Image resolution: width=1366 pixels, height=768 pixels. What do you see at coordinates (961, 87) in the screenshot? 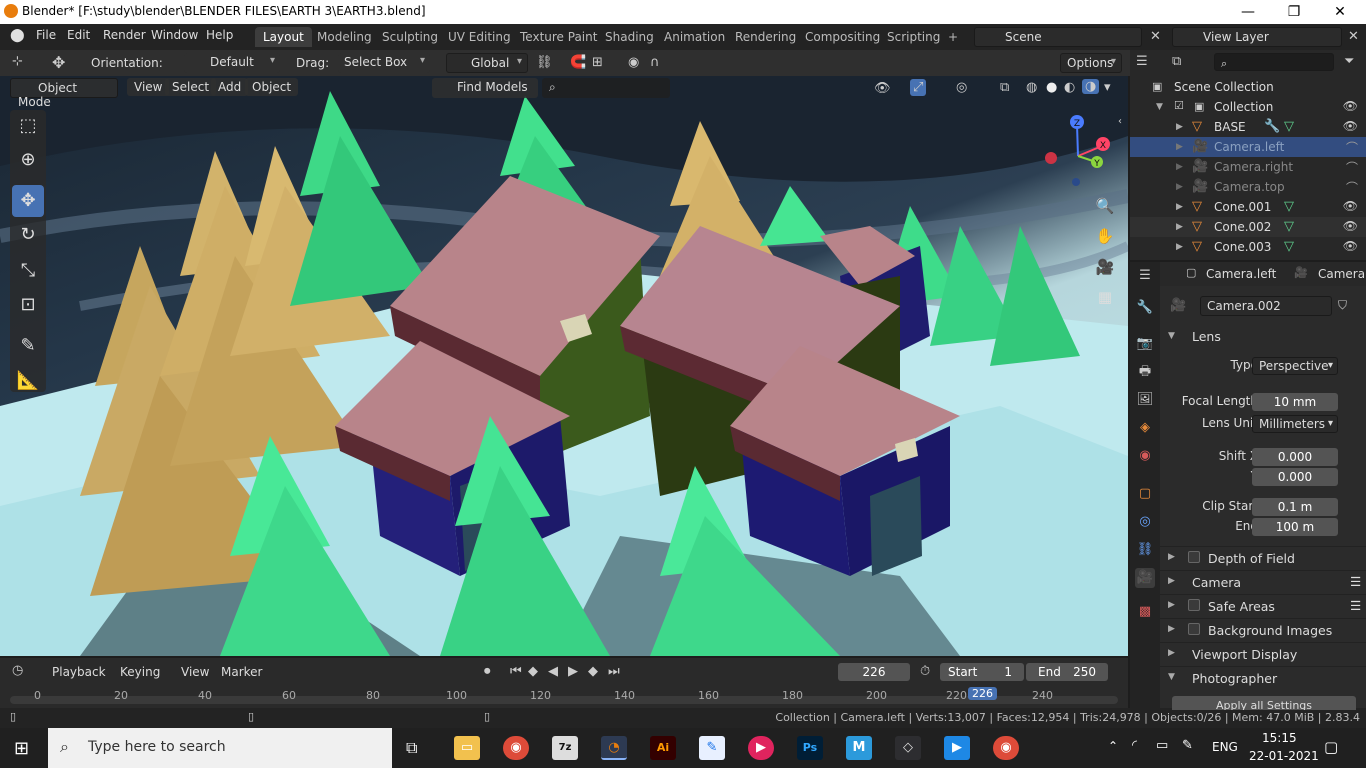
I see `overlays-icon: ◎` at bounding box center [961, 87].